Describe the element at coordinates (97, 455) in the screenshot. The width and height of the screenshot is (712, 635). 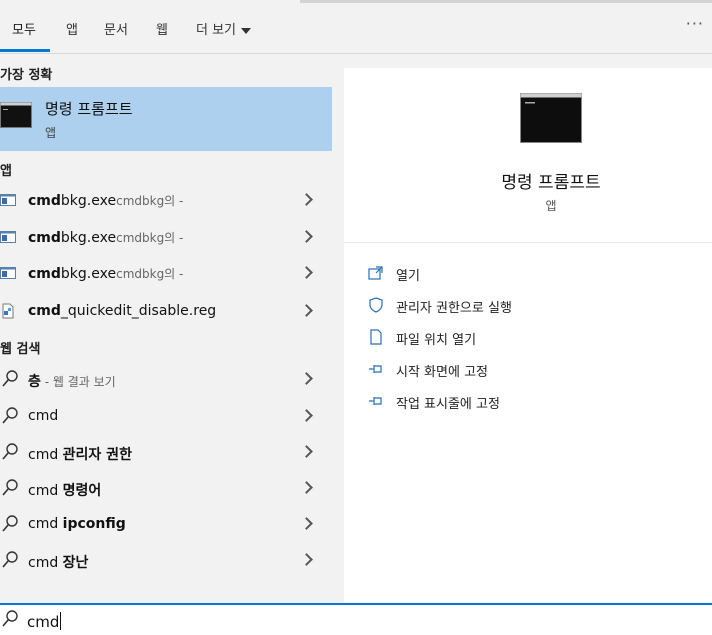
I see `web-result-suggestion: 관리자 권한` at that location.